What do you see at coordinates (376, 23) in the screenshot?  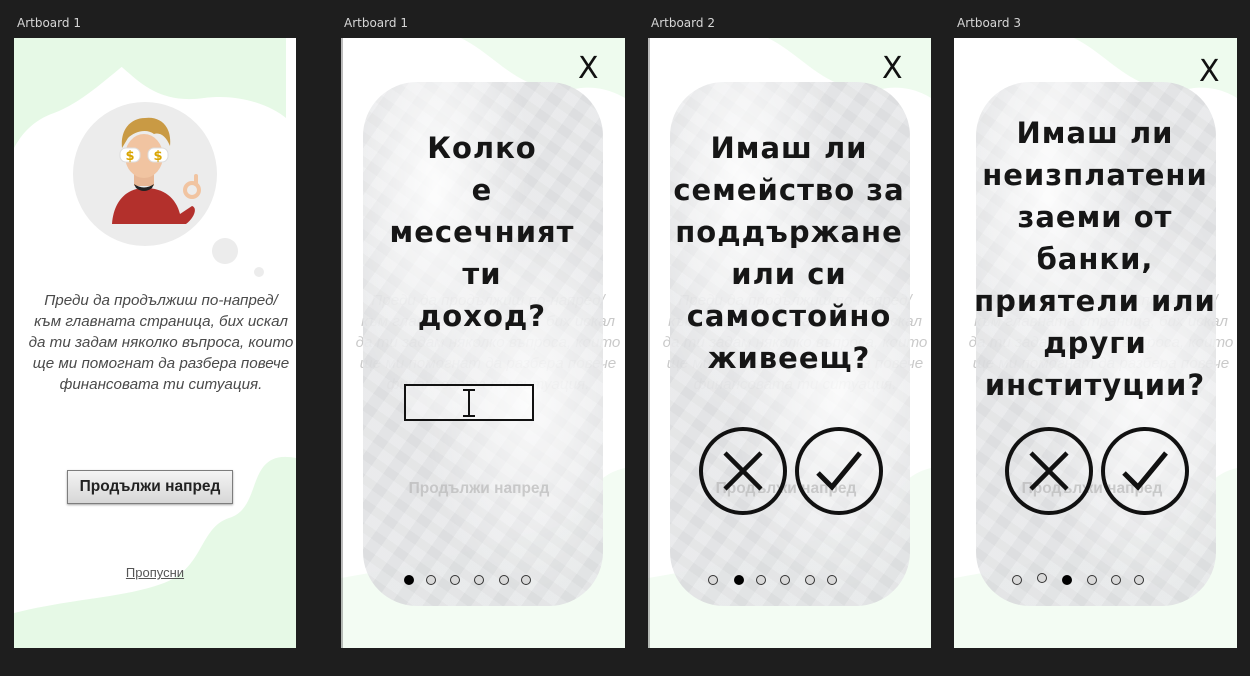 I see `artboard-label-2: Artboard 1` at bounding box center [376, 23].